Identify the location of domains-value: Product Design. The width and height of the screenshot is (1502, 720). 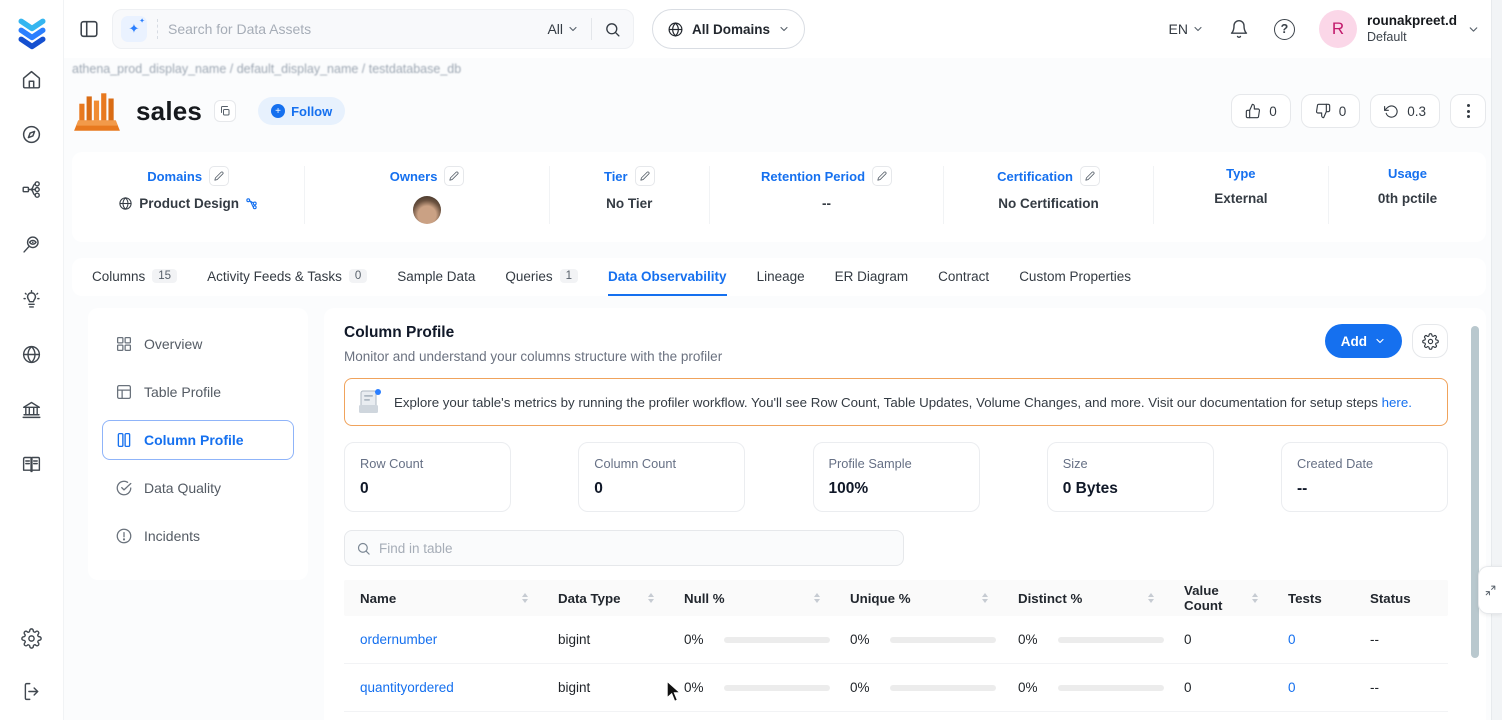
(188, 203).